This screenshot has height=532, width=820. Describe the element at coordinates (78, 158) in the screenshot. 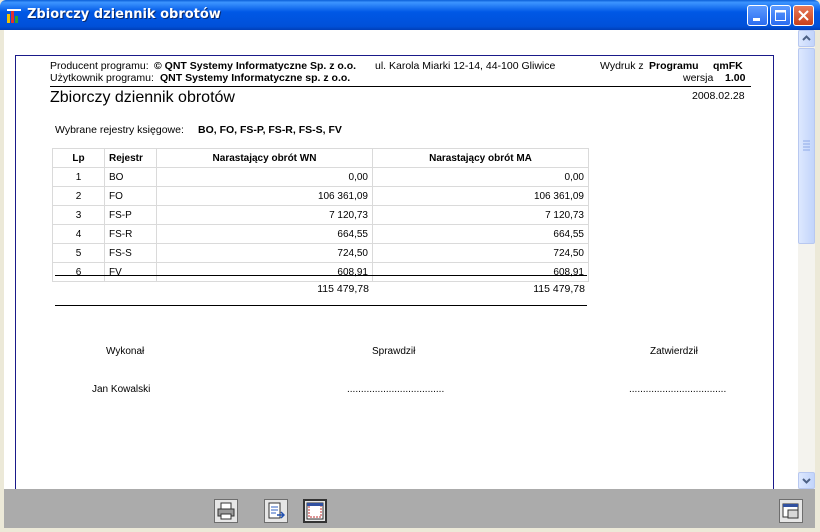

I see `column-header-lp: Lp` at that location.